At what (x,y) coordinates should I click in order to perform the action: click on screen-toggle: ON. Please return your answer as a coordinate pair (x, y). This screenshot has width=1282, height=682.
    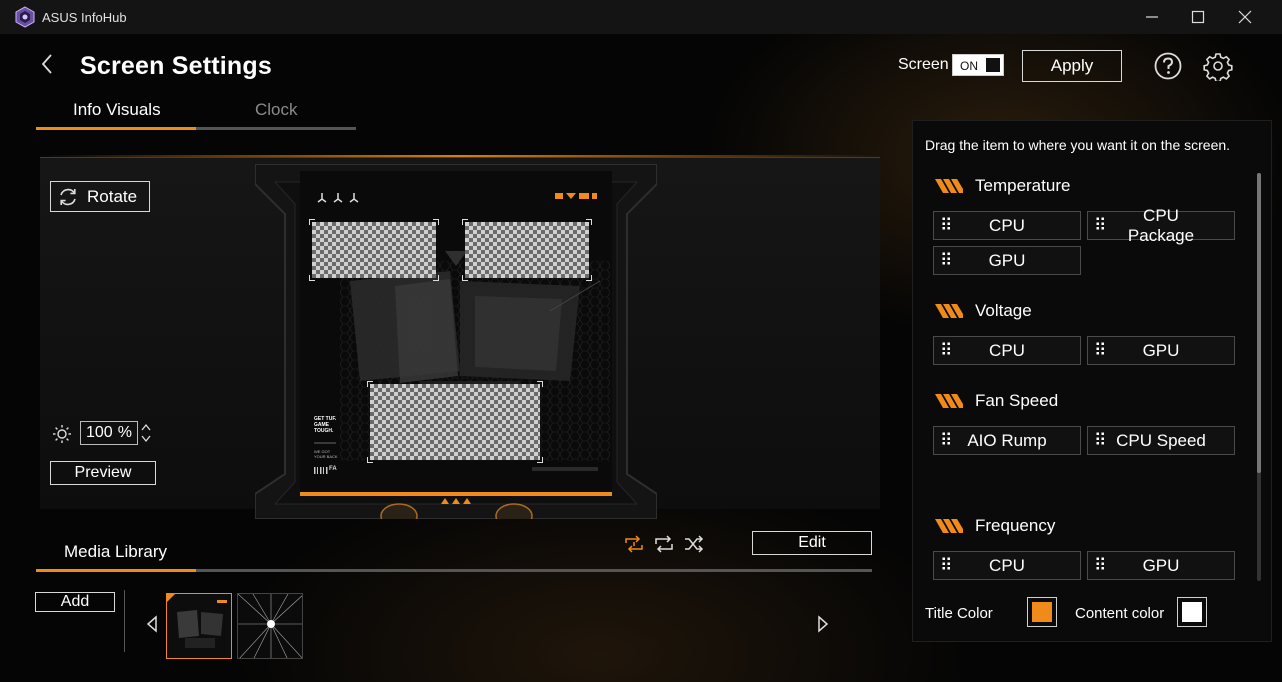
    Looking at the image, I should click on (978, 65).